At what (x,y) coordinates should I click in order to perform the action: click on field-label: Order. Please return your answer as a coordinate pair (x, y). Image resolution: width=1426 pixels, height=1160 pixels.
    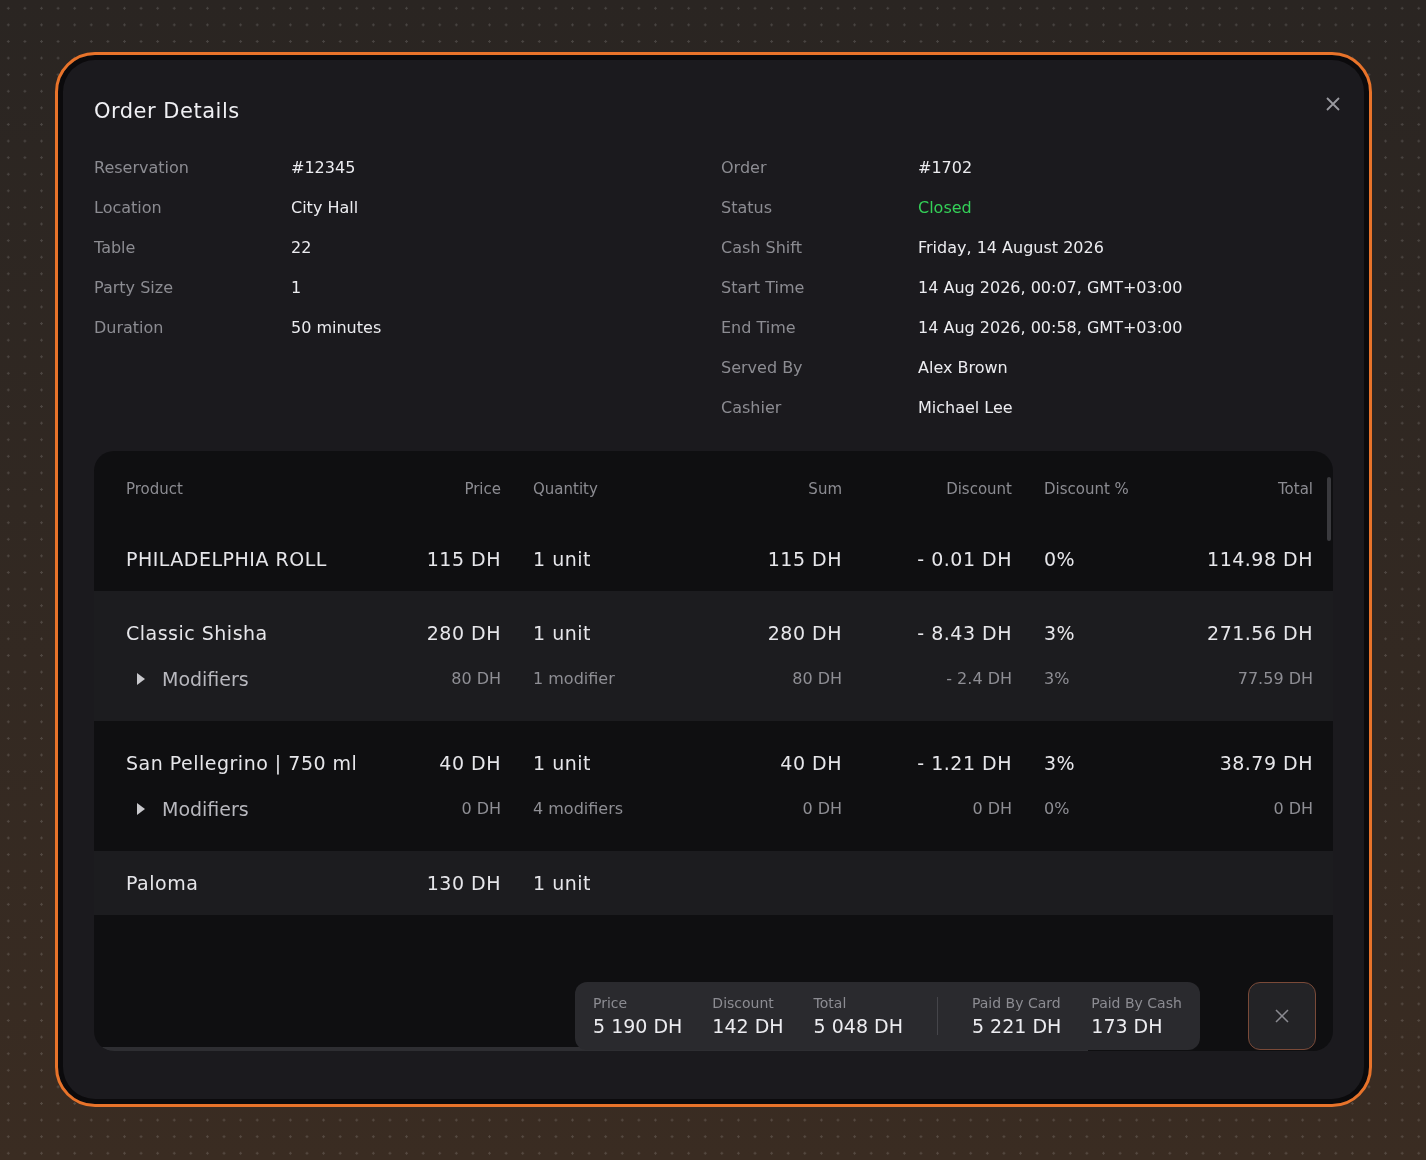
    Looking at the image, I should click on (744, 167).